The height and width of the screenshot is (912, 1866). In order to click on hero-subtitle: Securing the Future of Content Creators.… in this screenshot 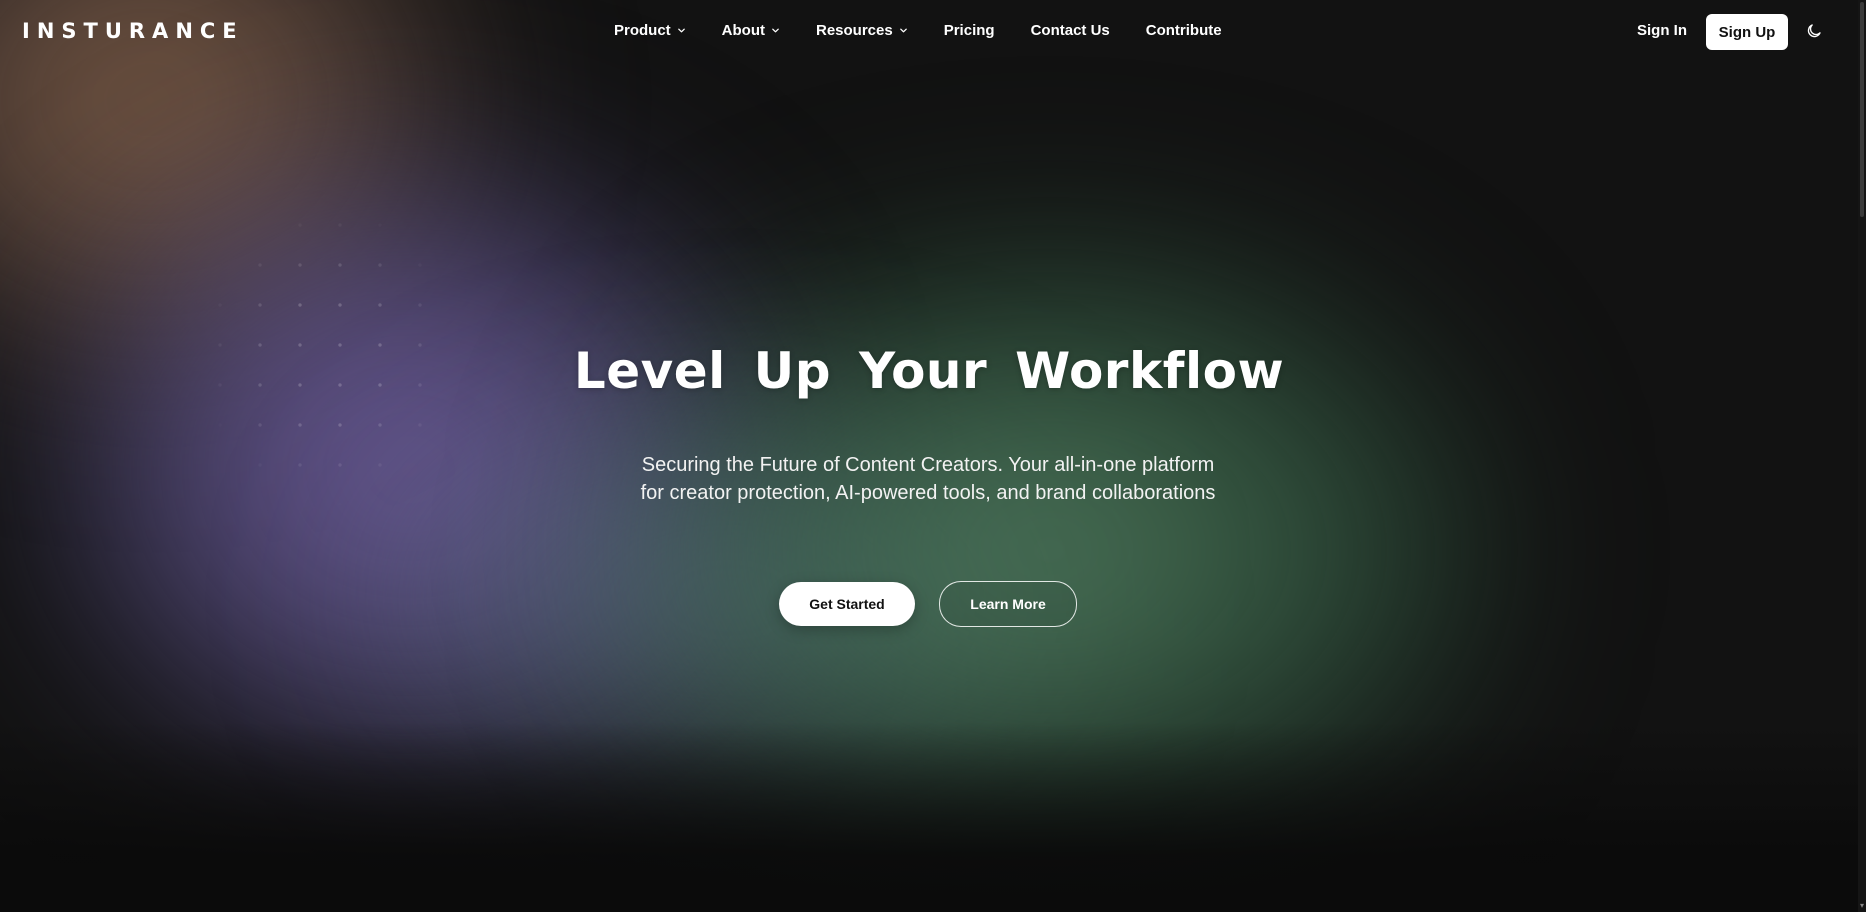, I will do `click(928, 479)`.